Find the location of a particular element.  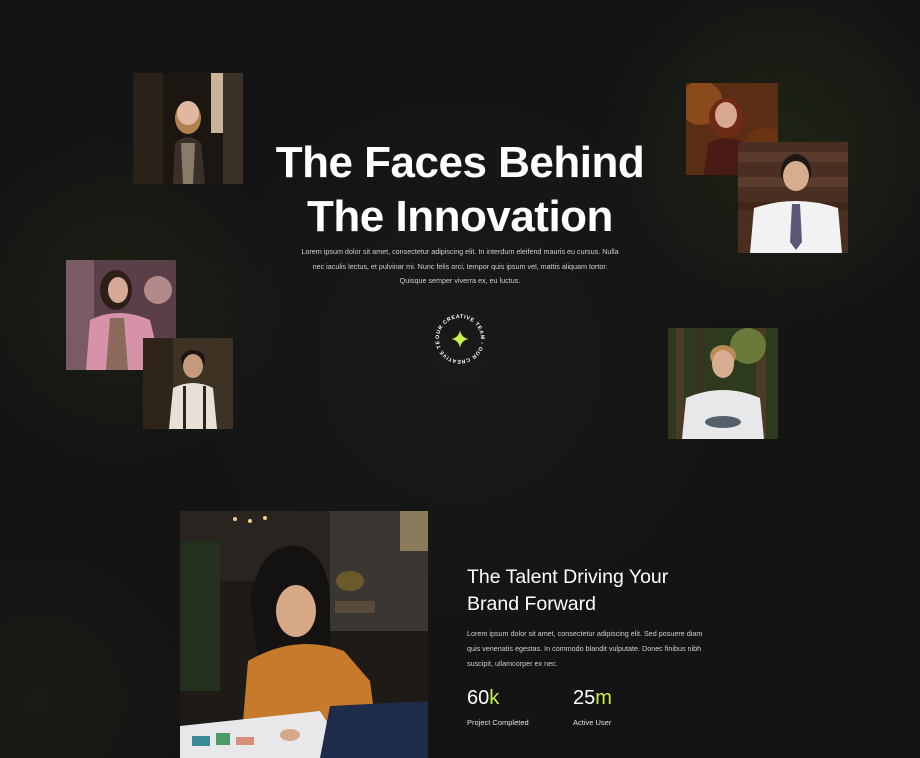

stat-users-label: Active User is located at coordinates (592, 722).